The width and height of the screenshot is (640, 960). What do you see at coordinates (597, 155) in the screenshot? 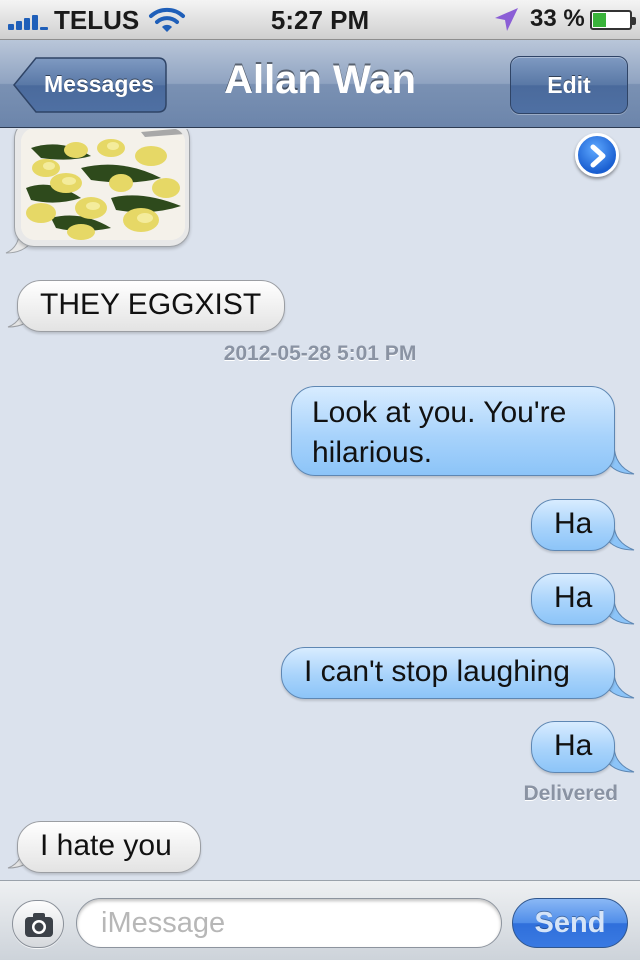
I see `forward-arrow-icon` at bounding box center [597, 155].